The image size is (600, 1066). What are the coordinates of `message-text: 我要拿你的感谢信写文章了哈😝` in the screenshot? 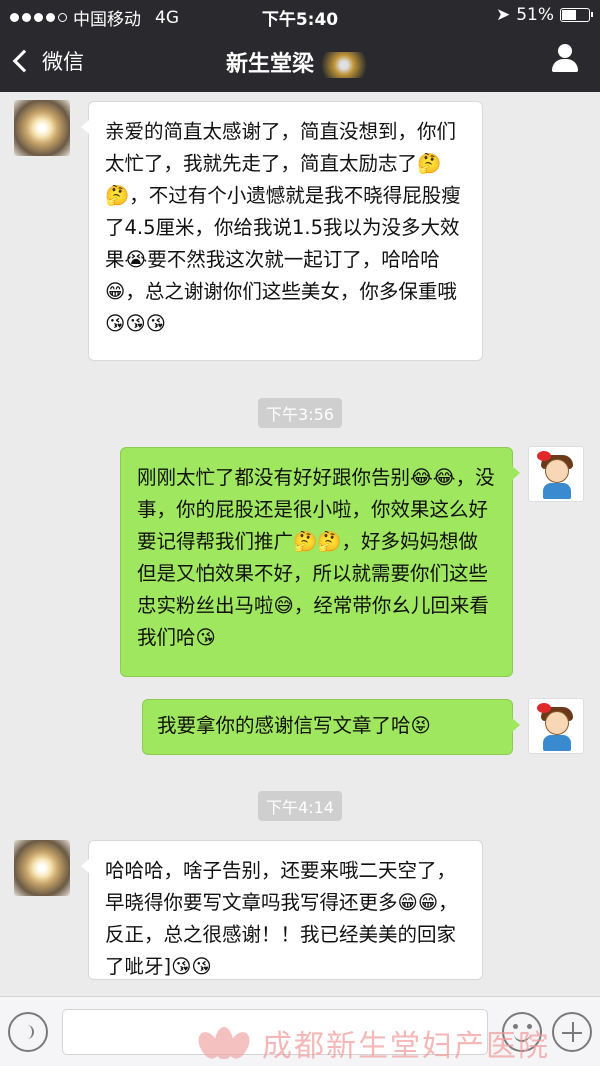 It's located at (294, 725).